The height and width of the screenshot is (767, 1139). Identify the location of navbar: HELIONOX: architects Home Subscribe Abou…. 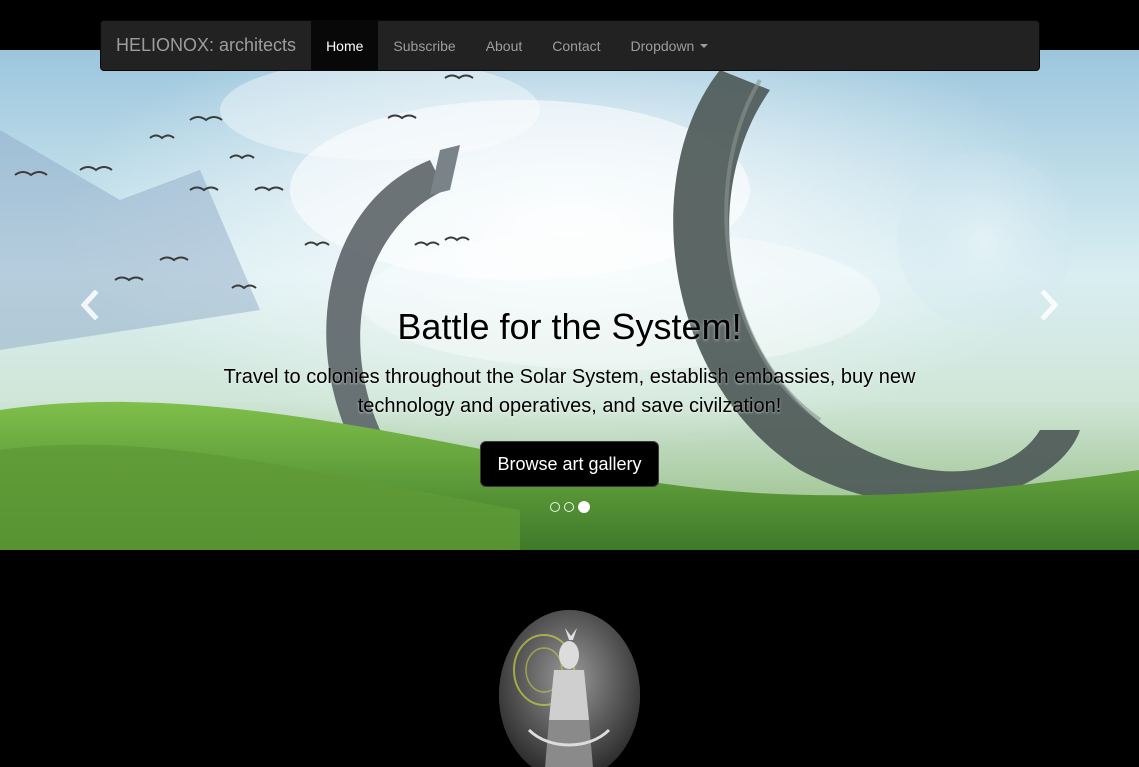
(570, 45).